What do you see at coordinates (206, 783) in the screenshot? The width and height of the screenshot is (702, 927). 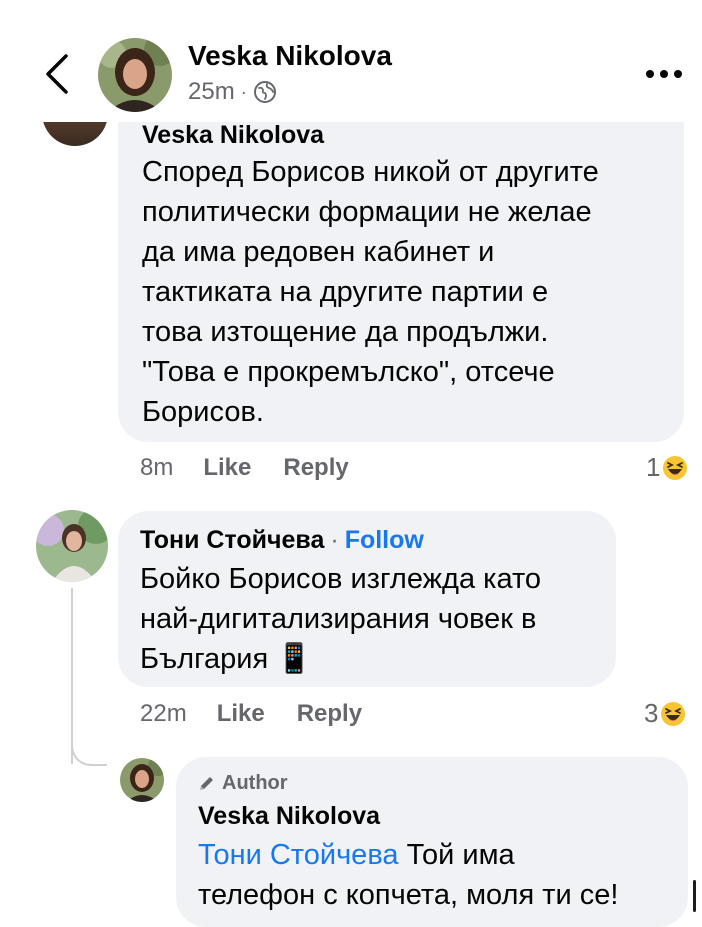 I see `pen-icon` at bounding box center [206, 783].